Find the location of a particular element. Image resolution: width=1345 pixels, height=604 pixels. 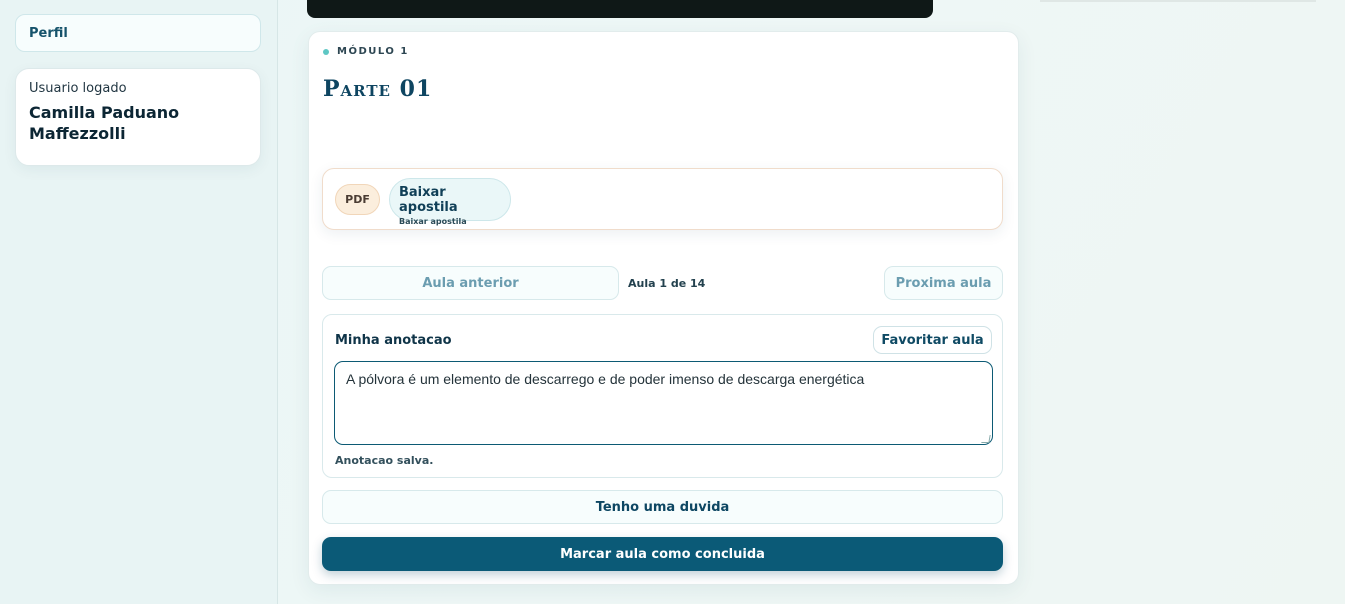

note-title: Minha anotacao is located at coordinates (393, 340).